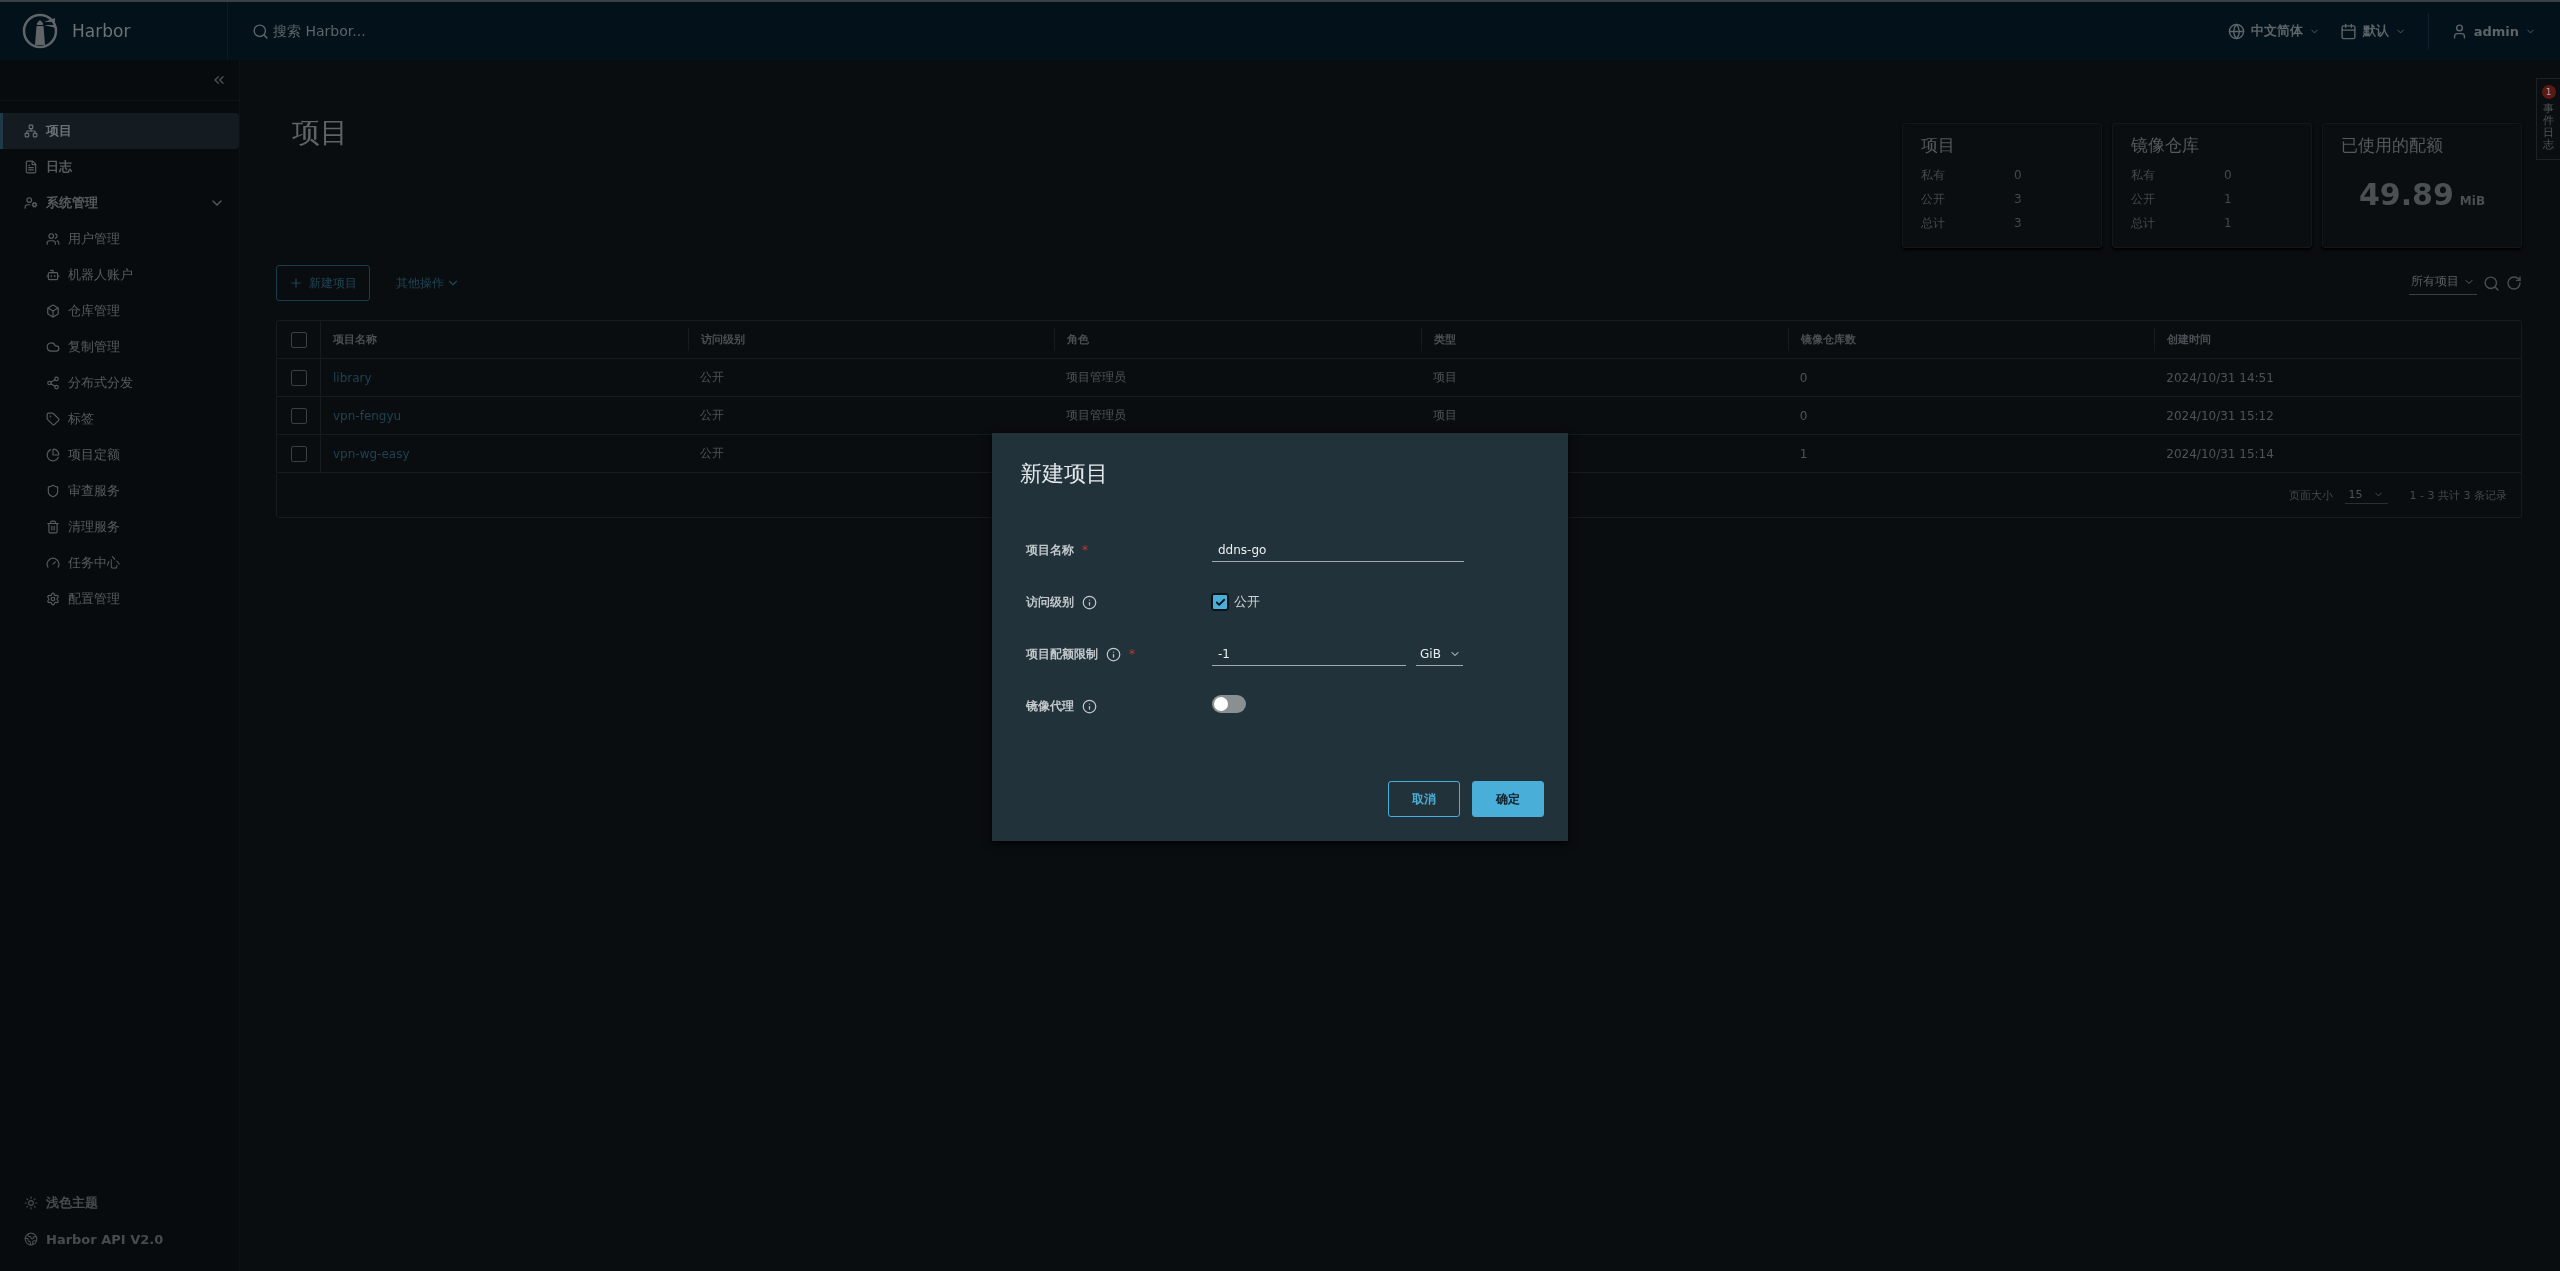 The width and height of the screenshot is (2560, 1271). I want to click on sidebar-item: 分布式分发, so click(119, 383).